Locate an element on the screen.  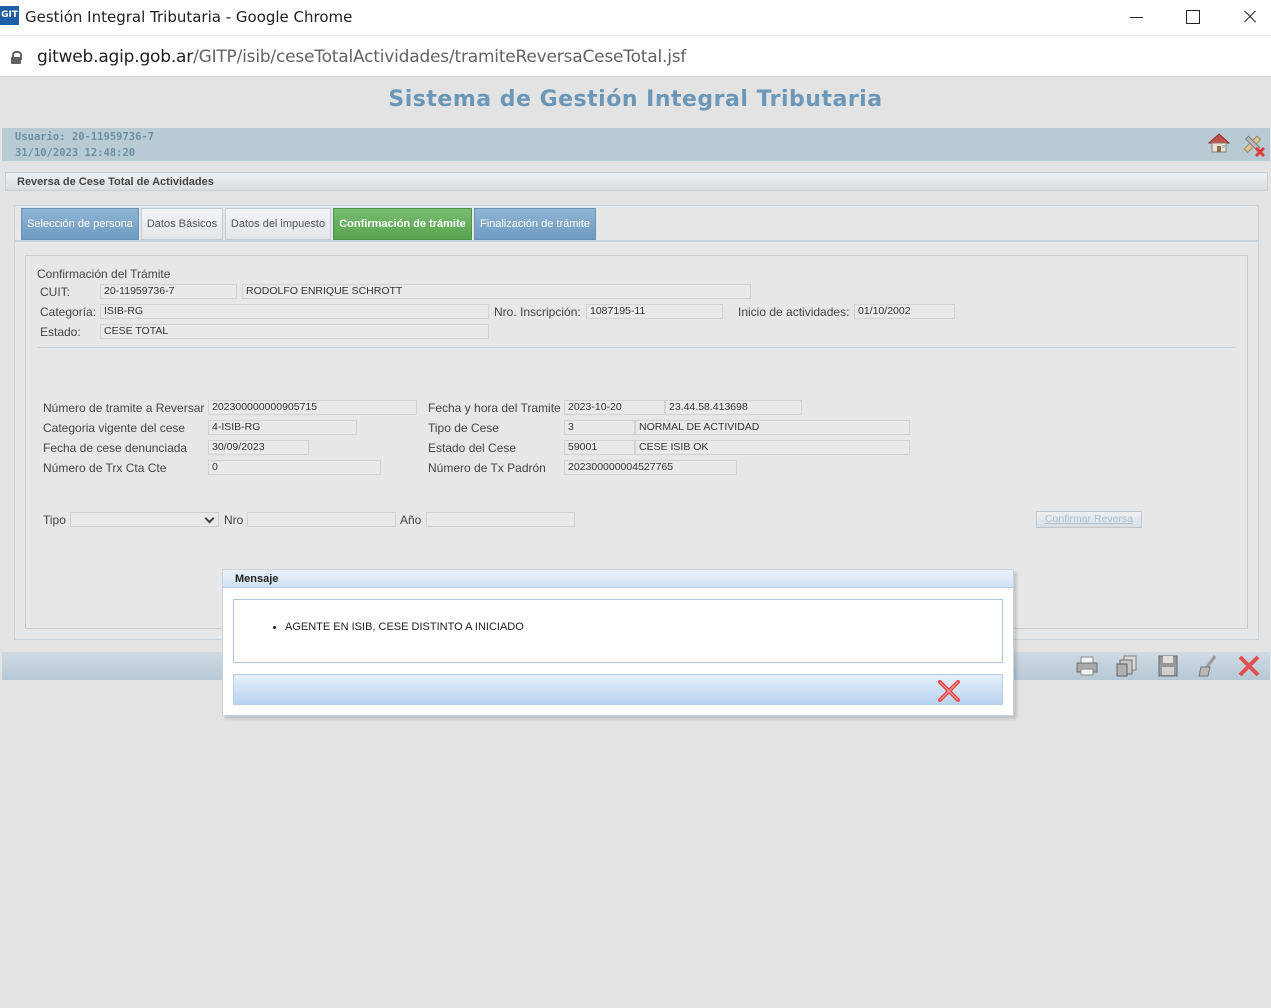
close-dialog-icon is located at coordinates (949, 691).